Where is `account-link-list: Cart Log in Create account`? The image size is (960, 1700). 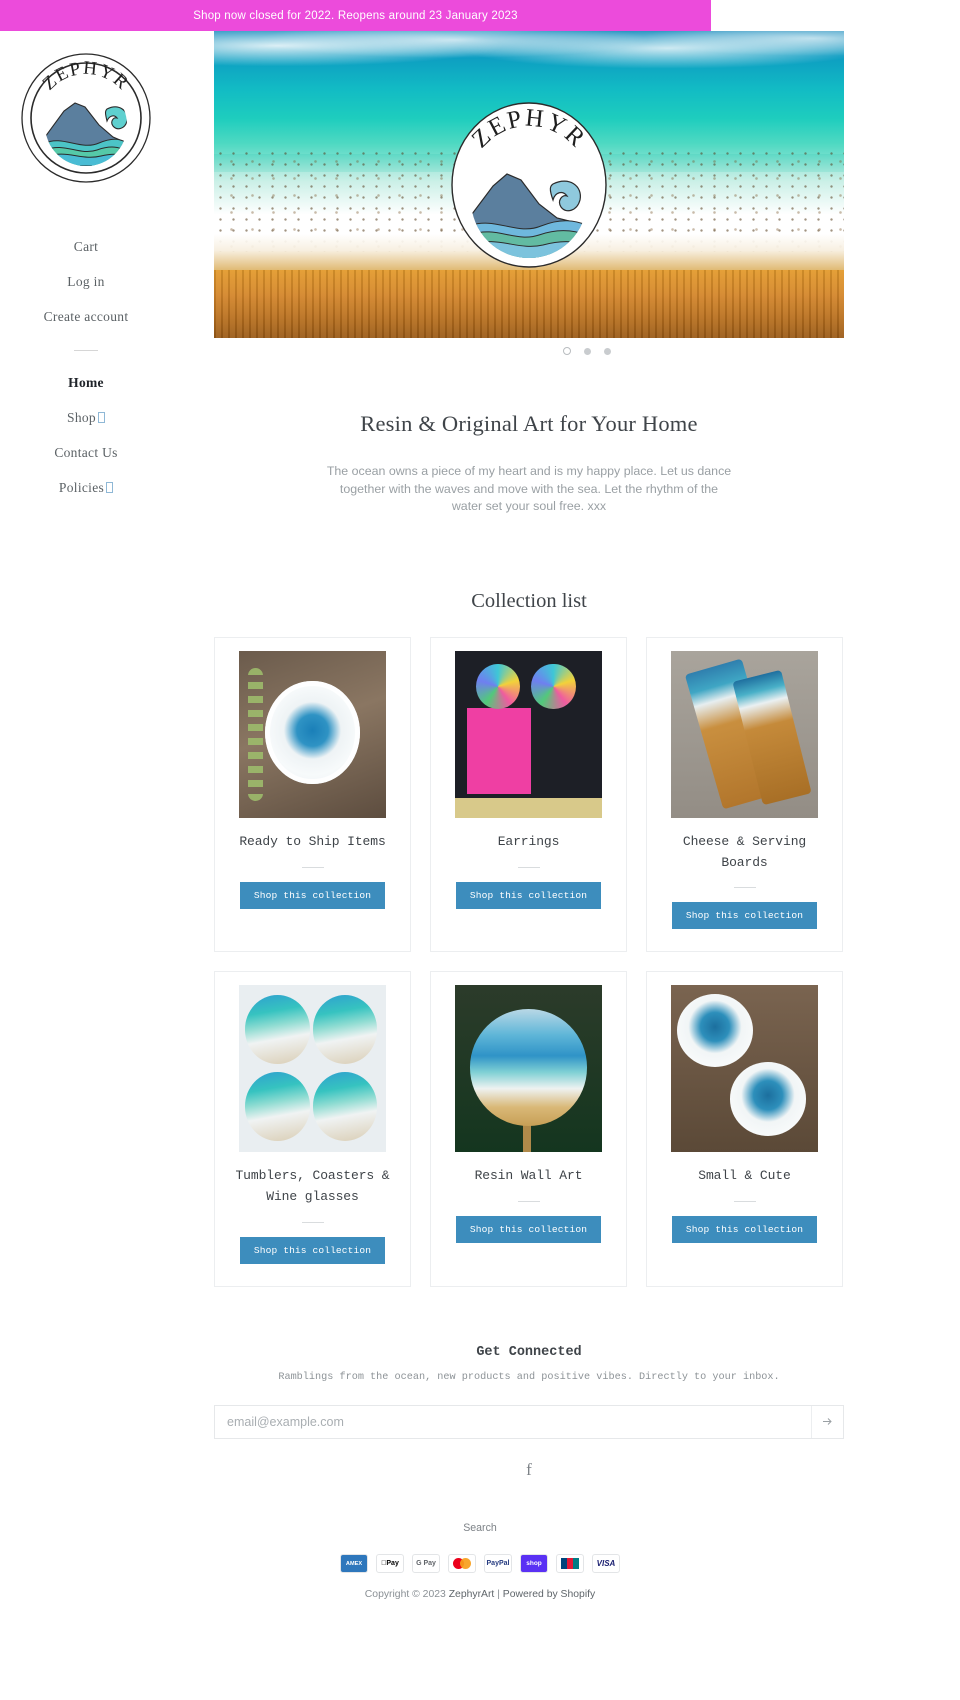
account-link-list: Cart Log in Create account is located at coordinates (86, 281).